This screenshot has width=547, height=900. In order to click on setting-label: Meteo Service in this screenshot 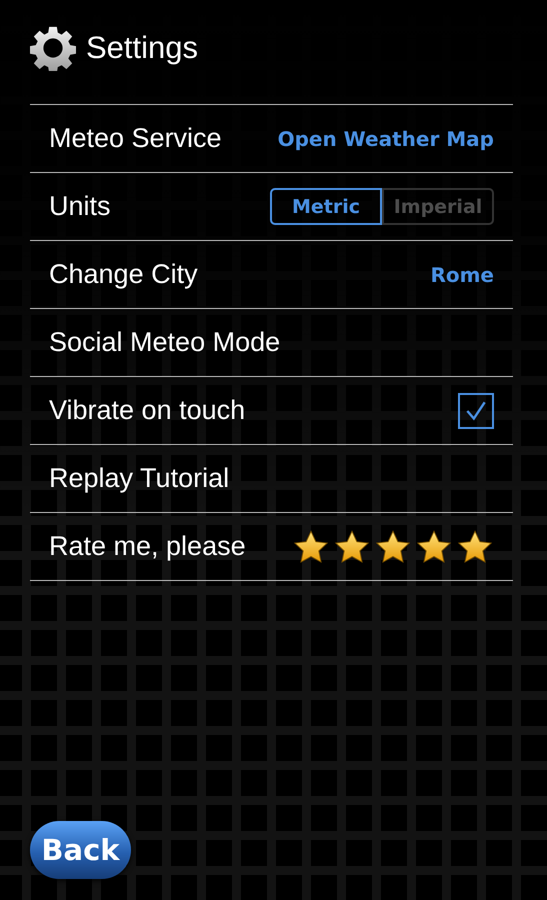, I will do `click(135, 138)`.